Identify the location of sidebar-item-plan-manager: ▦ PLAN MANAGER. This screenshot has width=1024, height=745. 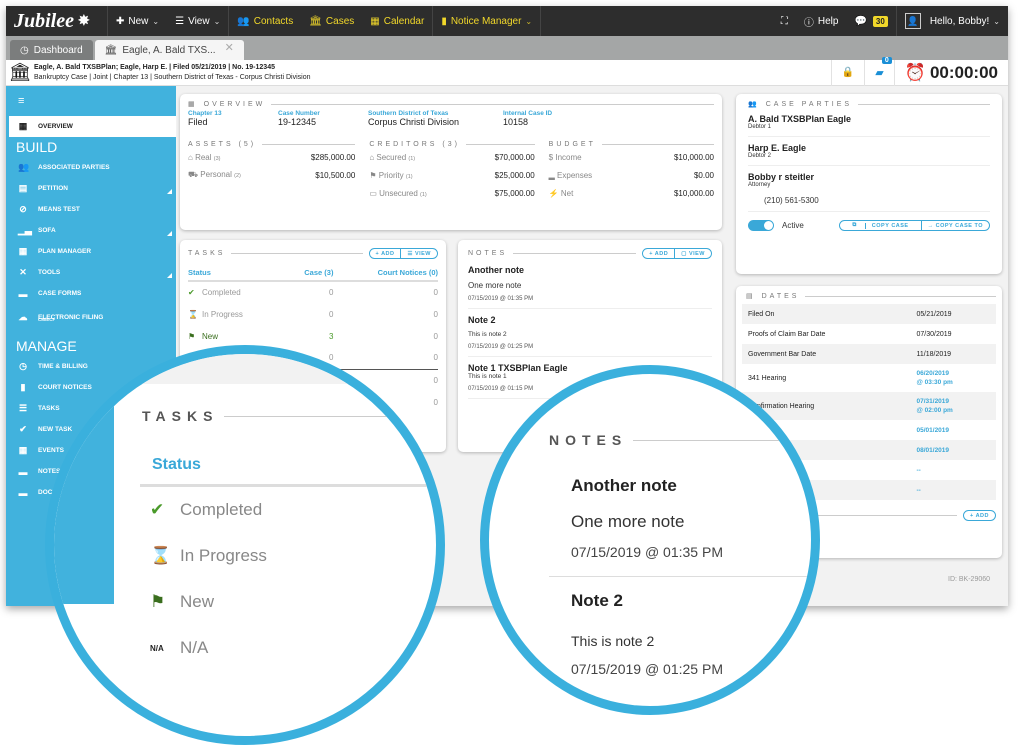
(91, 251).